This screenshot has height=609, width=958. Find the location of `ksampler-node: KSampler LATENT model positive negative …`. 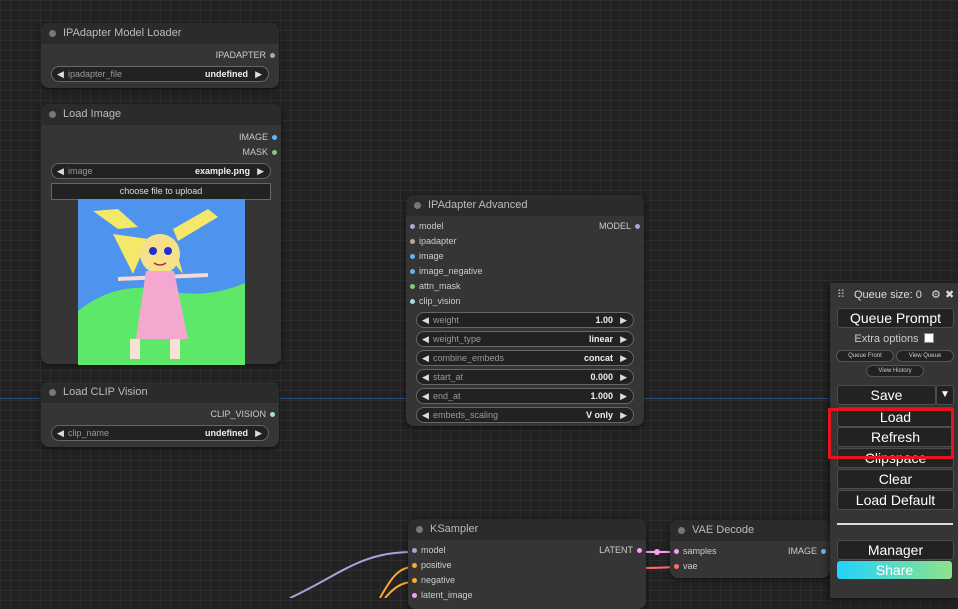

ksampler-node: KSampler LATENT model positive negative … is located at coordinates (527, 564).